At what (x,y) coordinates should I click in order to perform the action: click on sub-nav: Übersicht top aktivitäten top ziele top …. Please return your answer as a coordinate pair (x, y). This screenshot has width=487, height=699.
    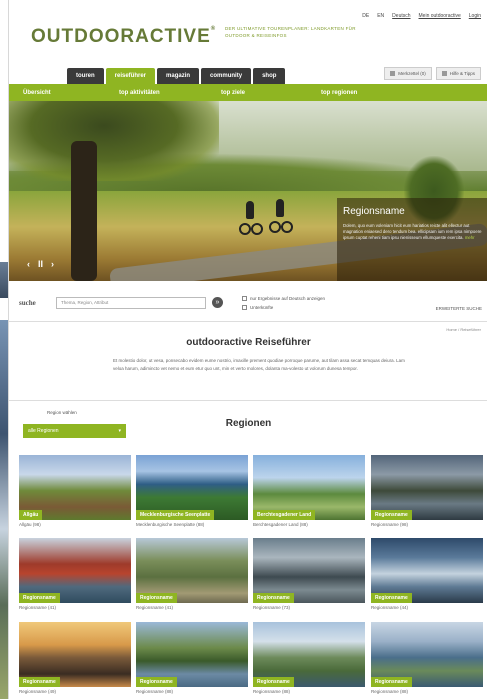
    Looking at the image, I should click on (248, 92).